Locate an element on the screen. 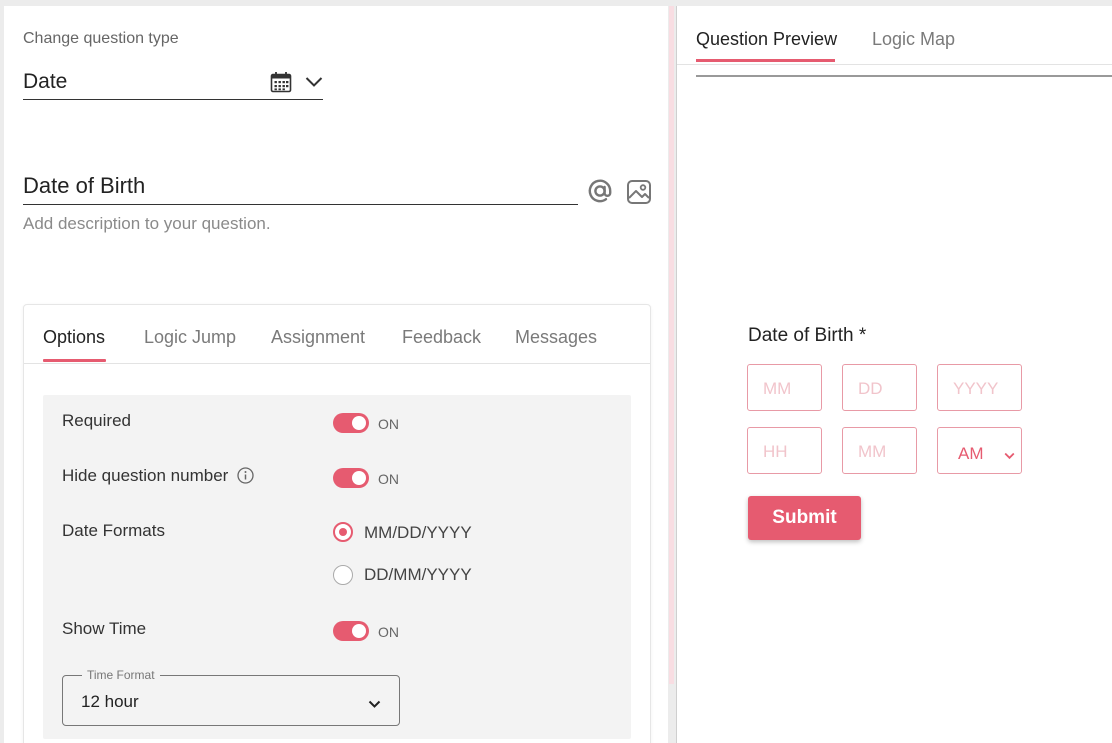  question-title-input: Date of Birth is located at coordinates (300, 186).